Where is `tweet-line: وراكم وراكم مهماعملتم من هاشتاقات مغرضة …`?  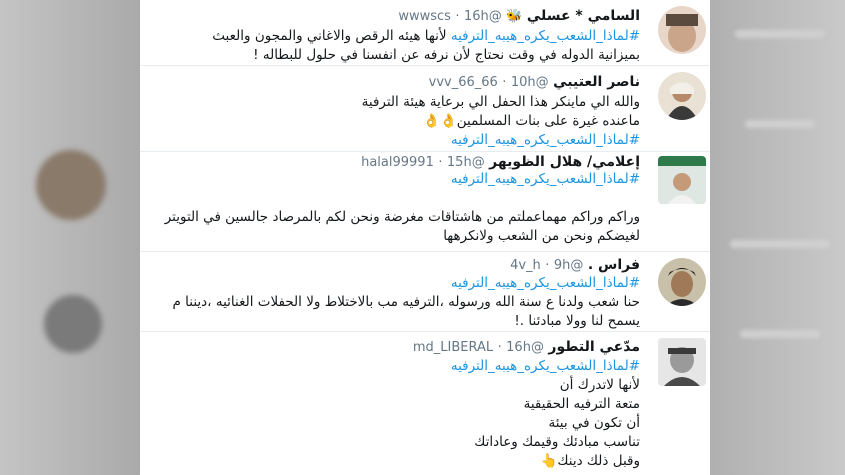
tweet-line: وراكم وراكم مهماعملتم من هاشتاقات مغرضة … is located at coordinates (402, 217).